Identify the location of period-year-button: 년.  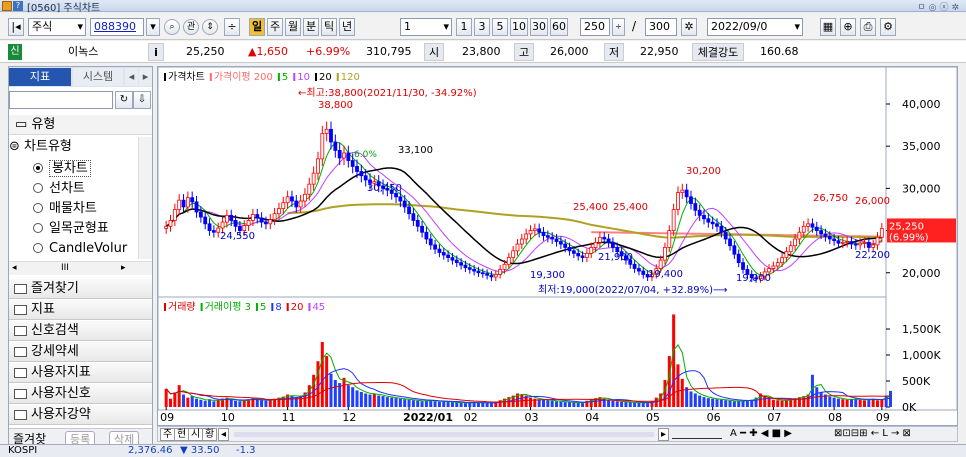
(347, 27).